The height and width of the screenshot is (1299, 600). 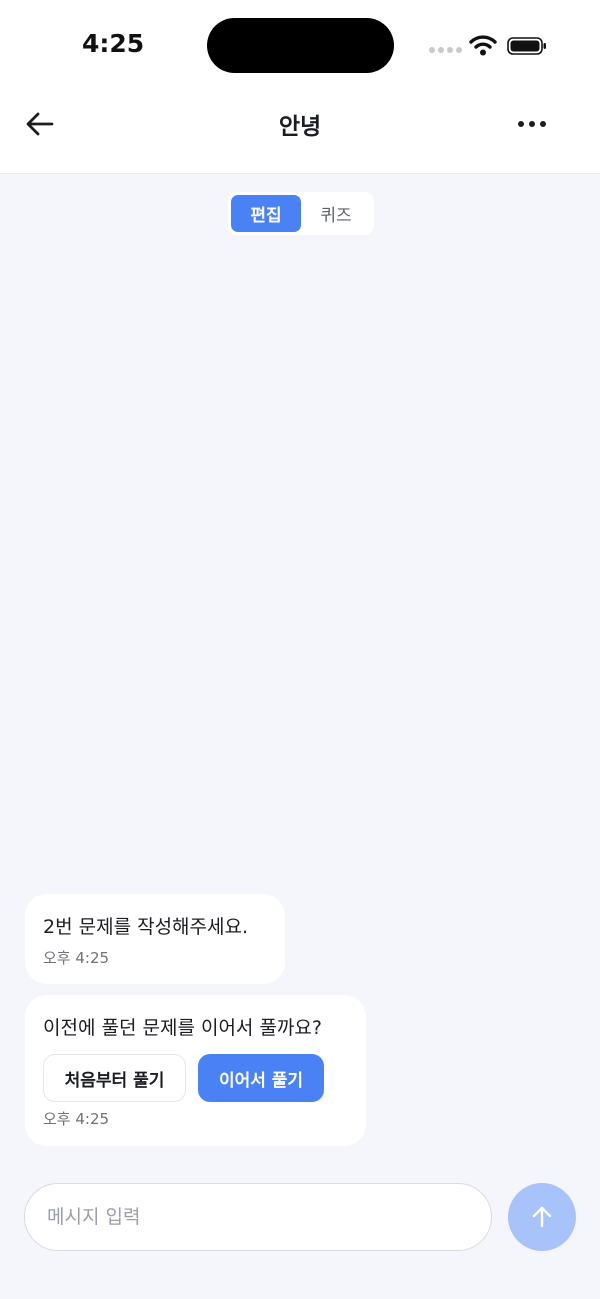 I want to click on restart-quiz-button: 처음부터 풀기, so click(x=114, y=1078).